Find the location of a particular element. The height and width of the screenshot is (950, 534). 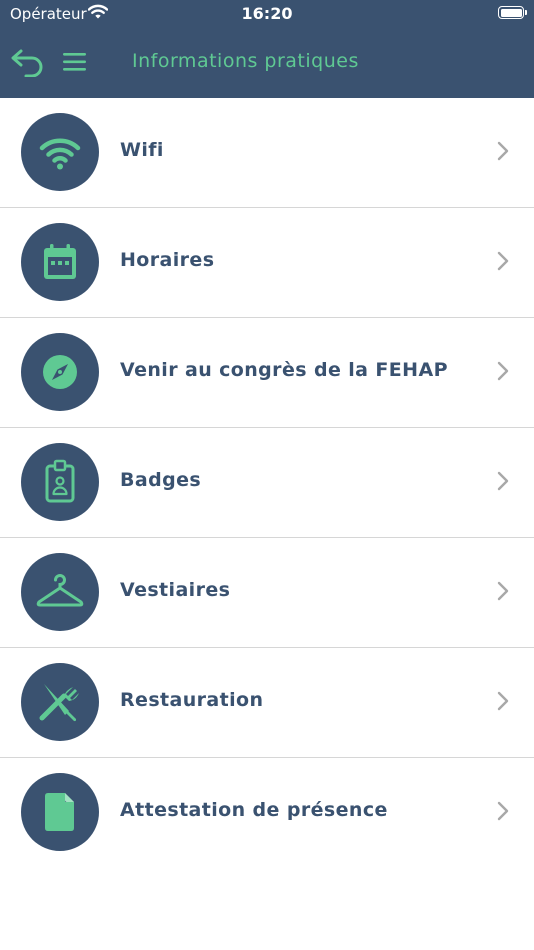

compass-icon is located at coordinates (60, 372).